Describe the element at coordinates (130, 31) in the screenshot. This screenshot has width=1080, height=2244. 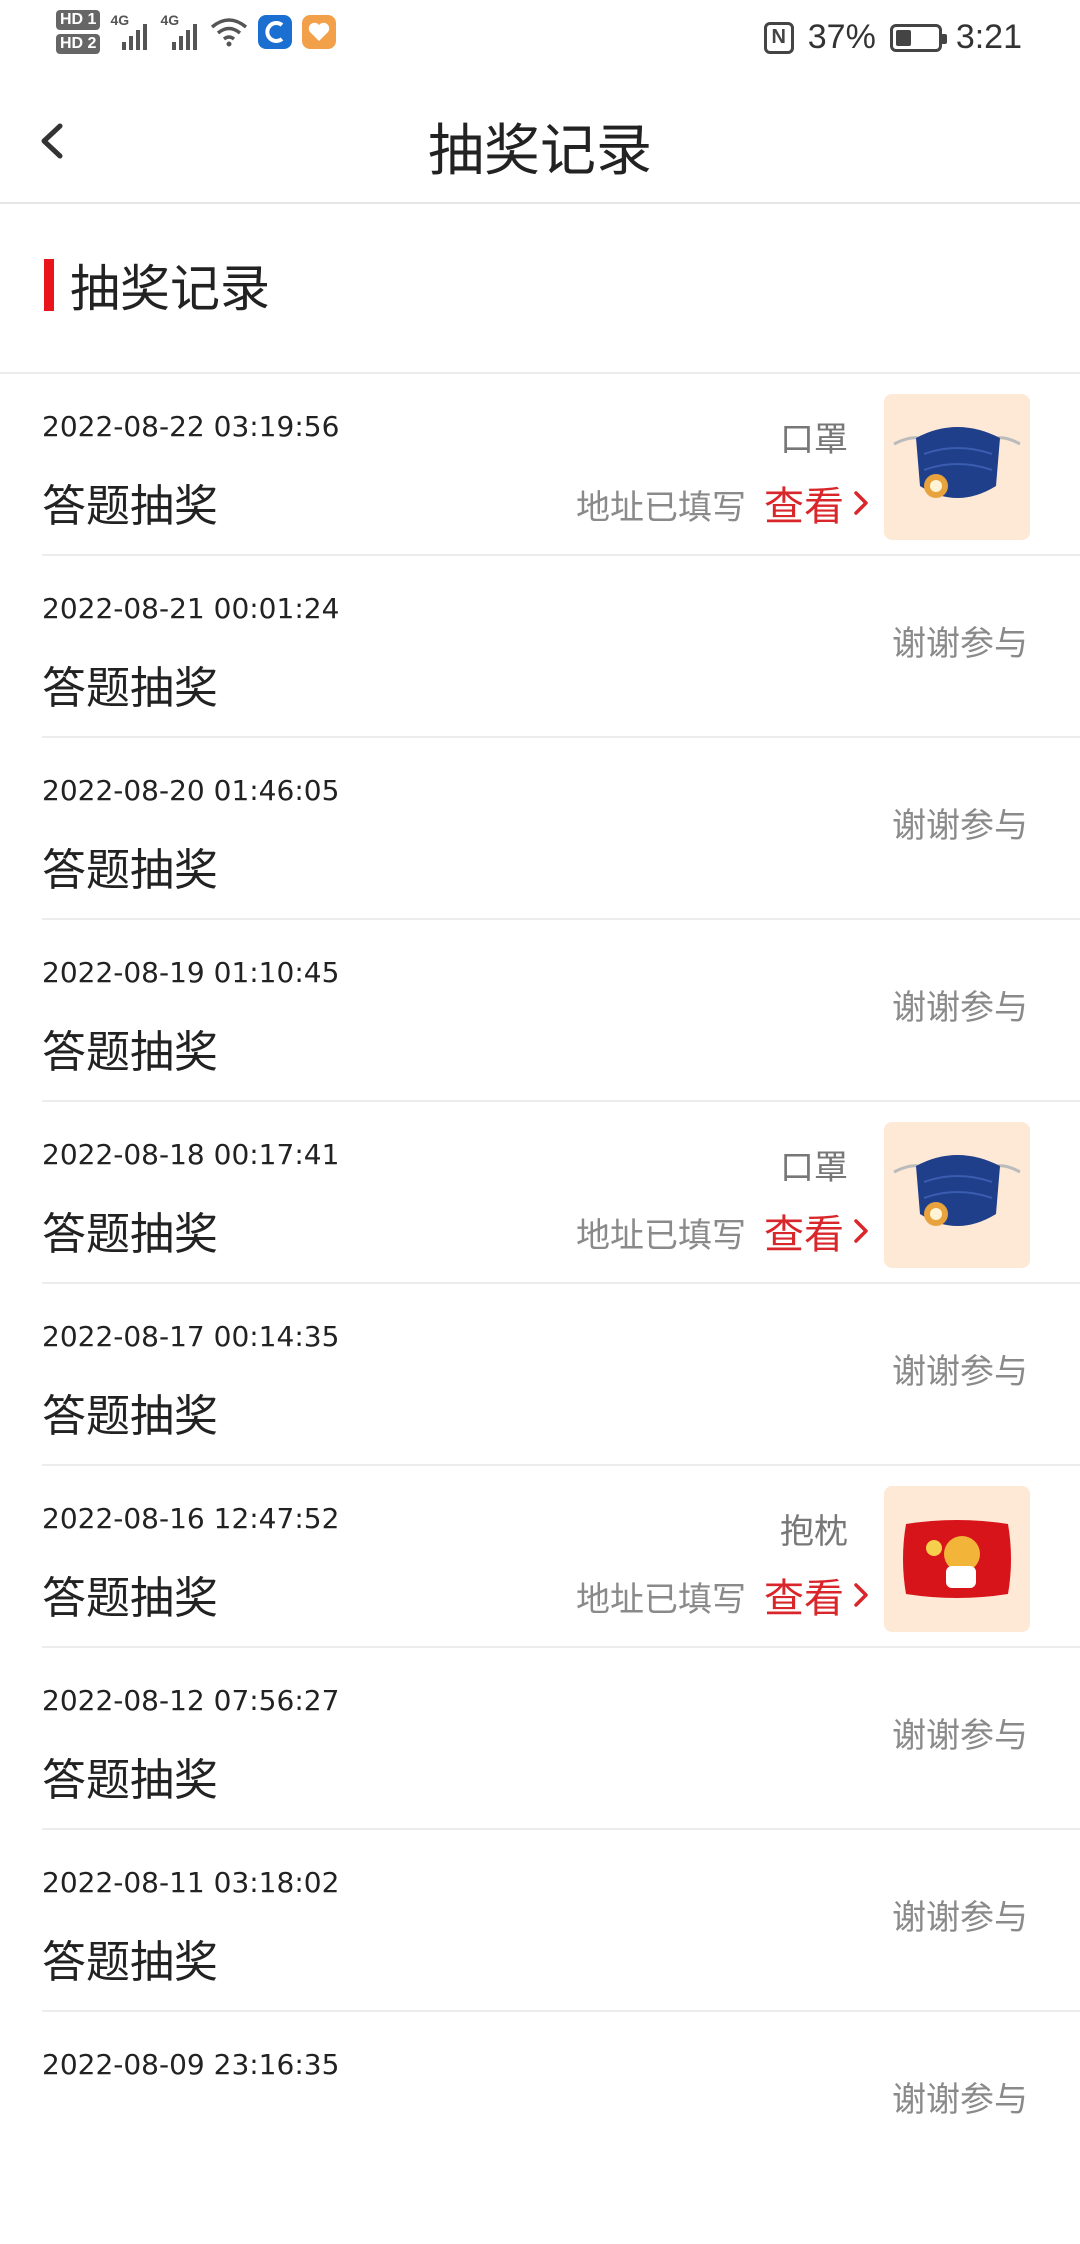
I see `signal-icon: 4G` at that location.